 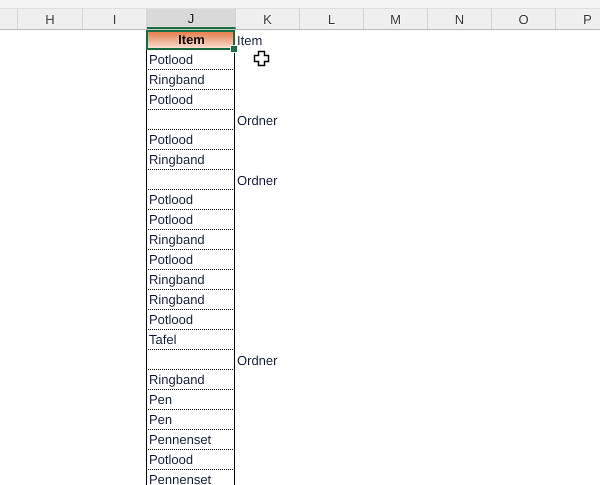 I want to click on column-header: M, so click(x=396, y=19).